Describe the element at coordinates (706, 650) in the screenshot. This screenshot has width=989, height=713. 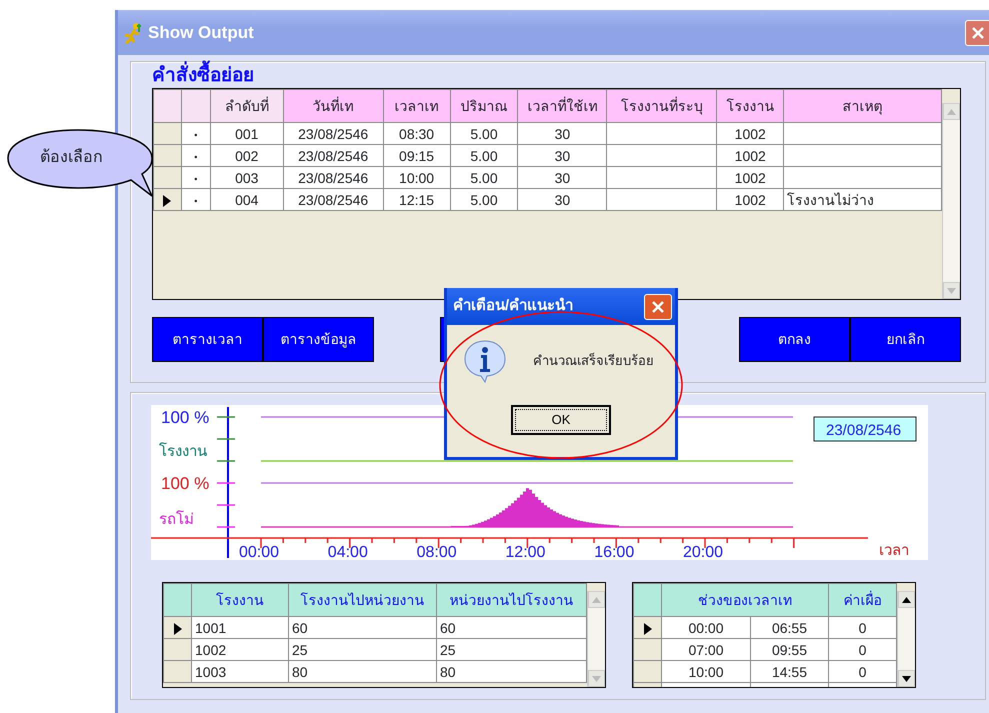
I see `table-cell: 07:00` at that location.